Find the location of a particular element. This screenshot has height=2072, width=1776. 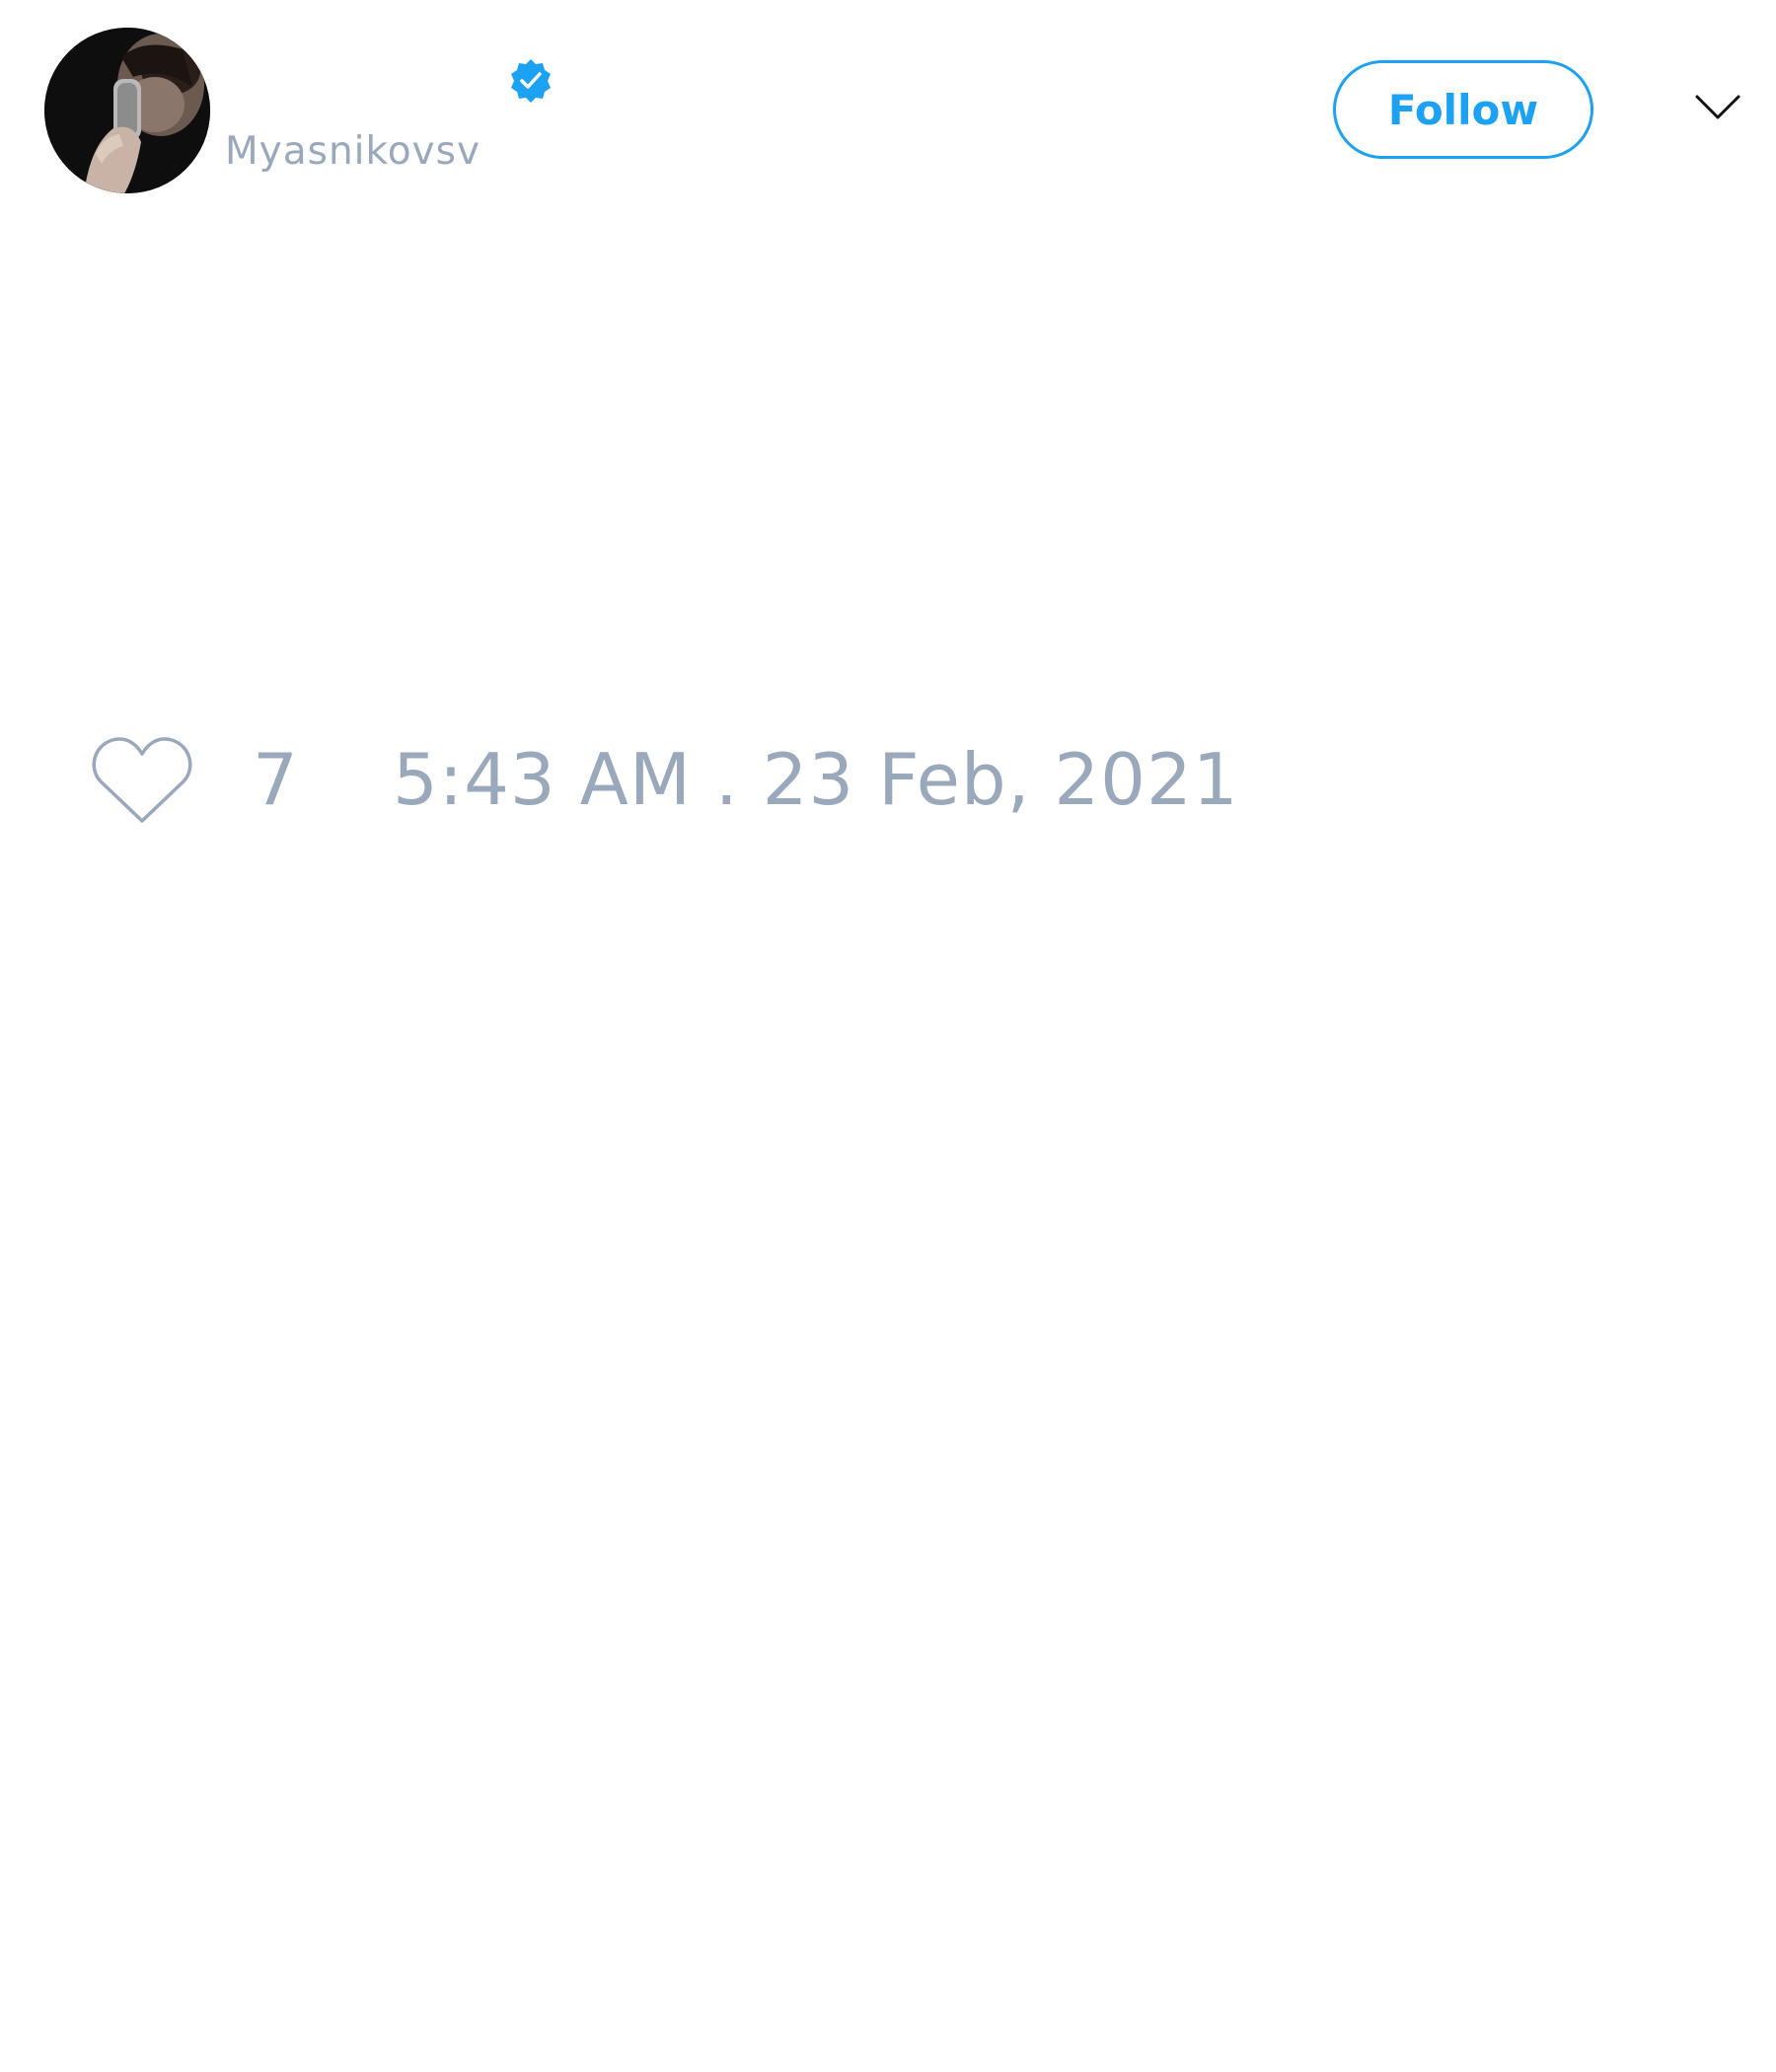

like-count: 7 is located at coordinates (275, 780).